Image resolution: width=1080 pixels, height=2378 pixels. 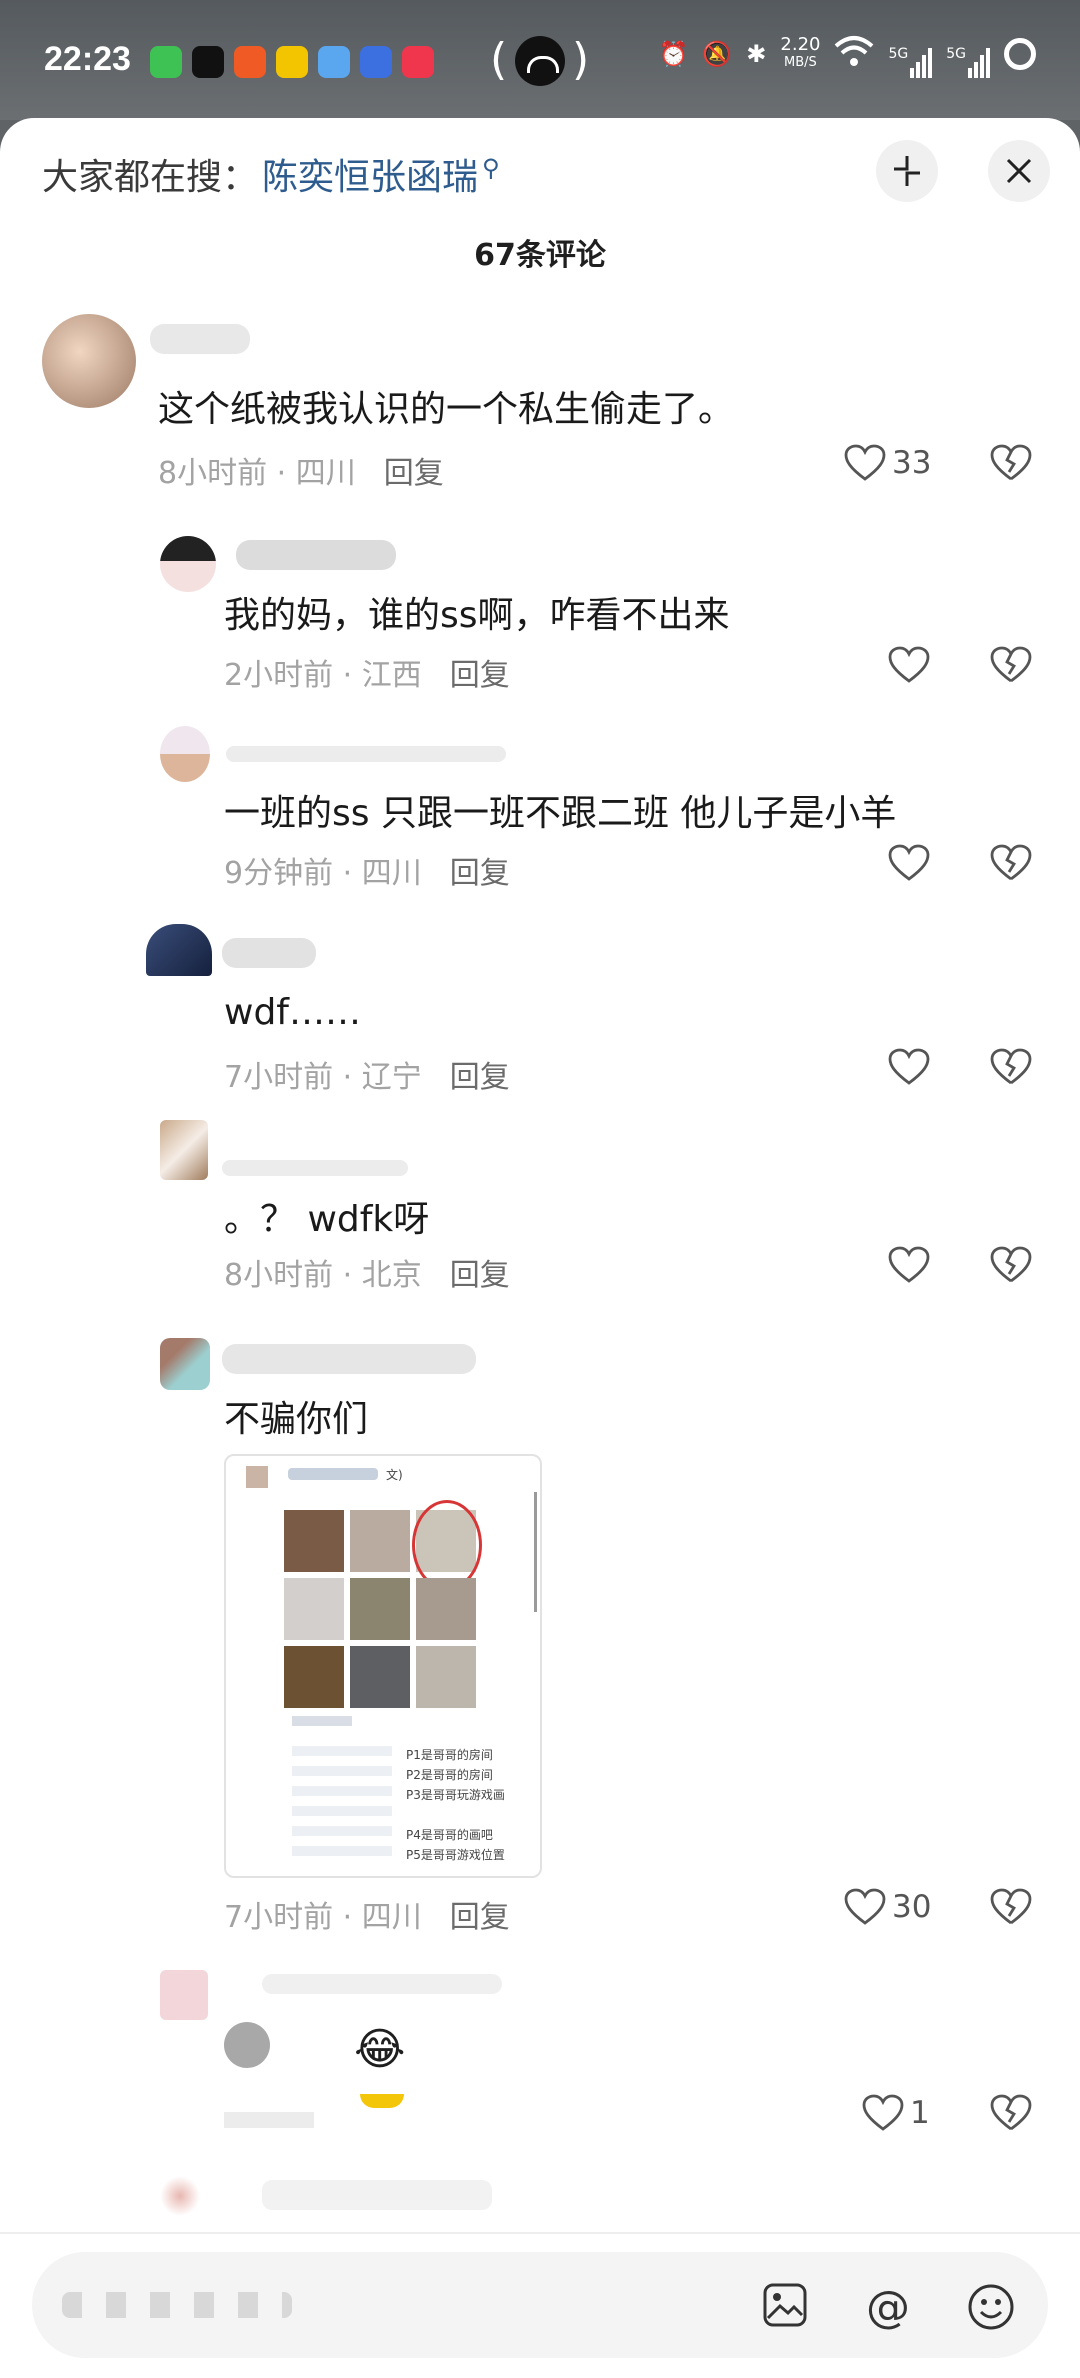 I want to click on signal-icon-2: 5G, so click(x=968, y=62).